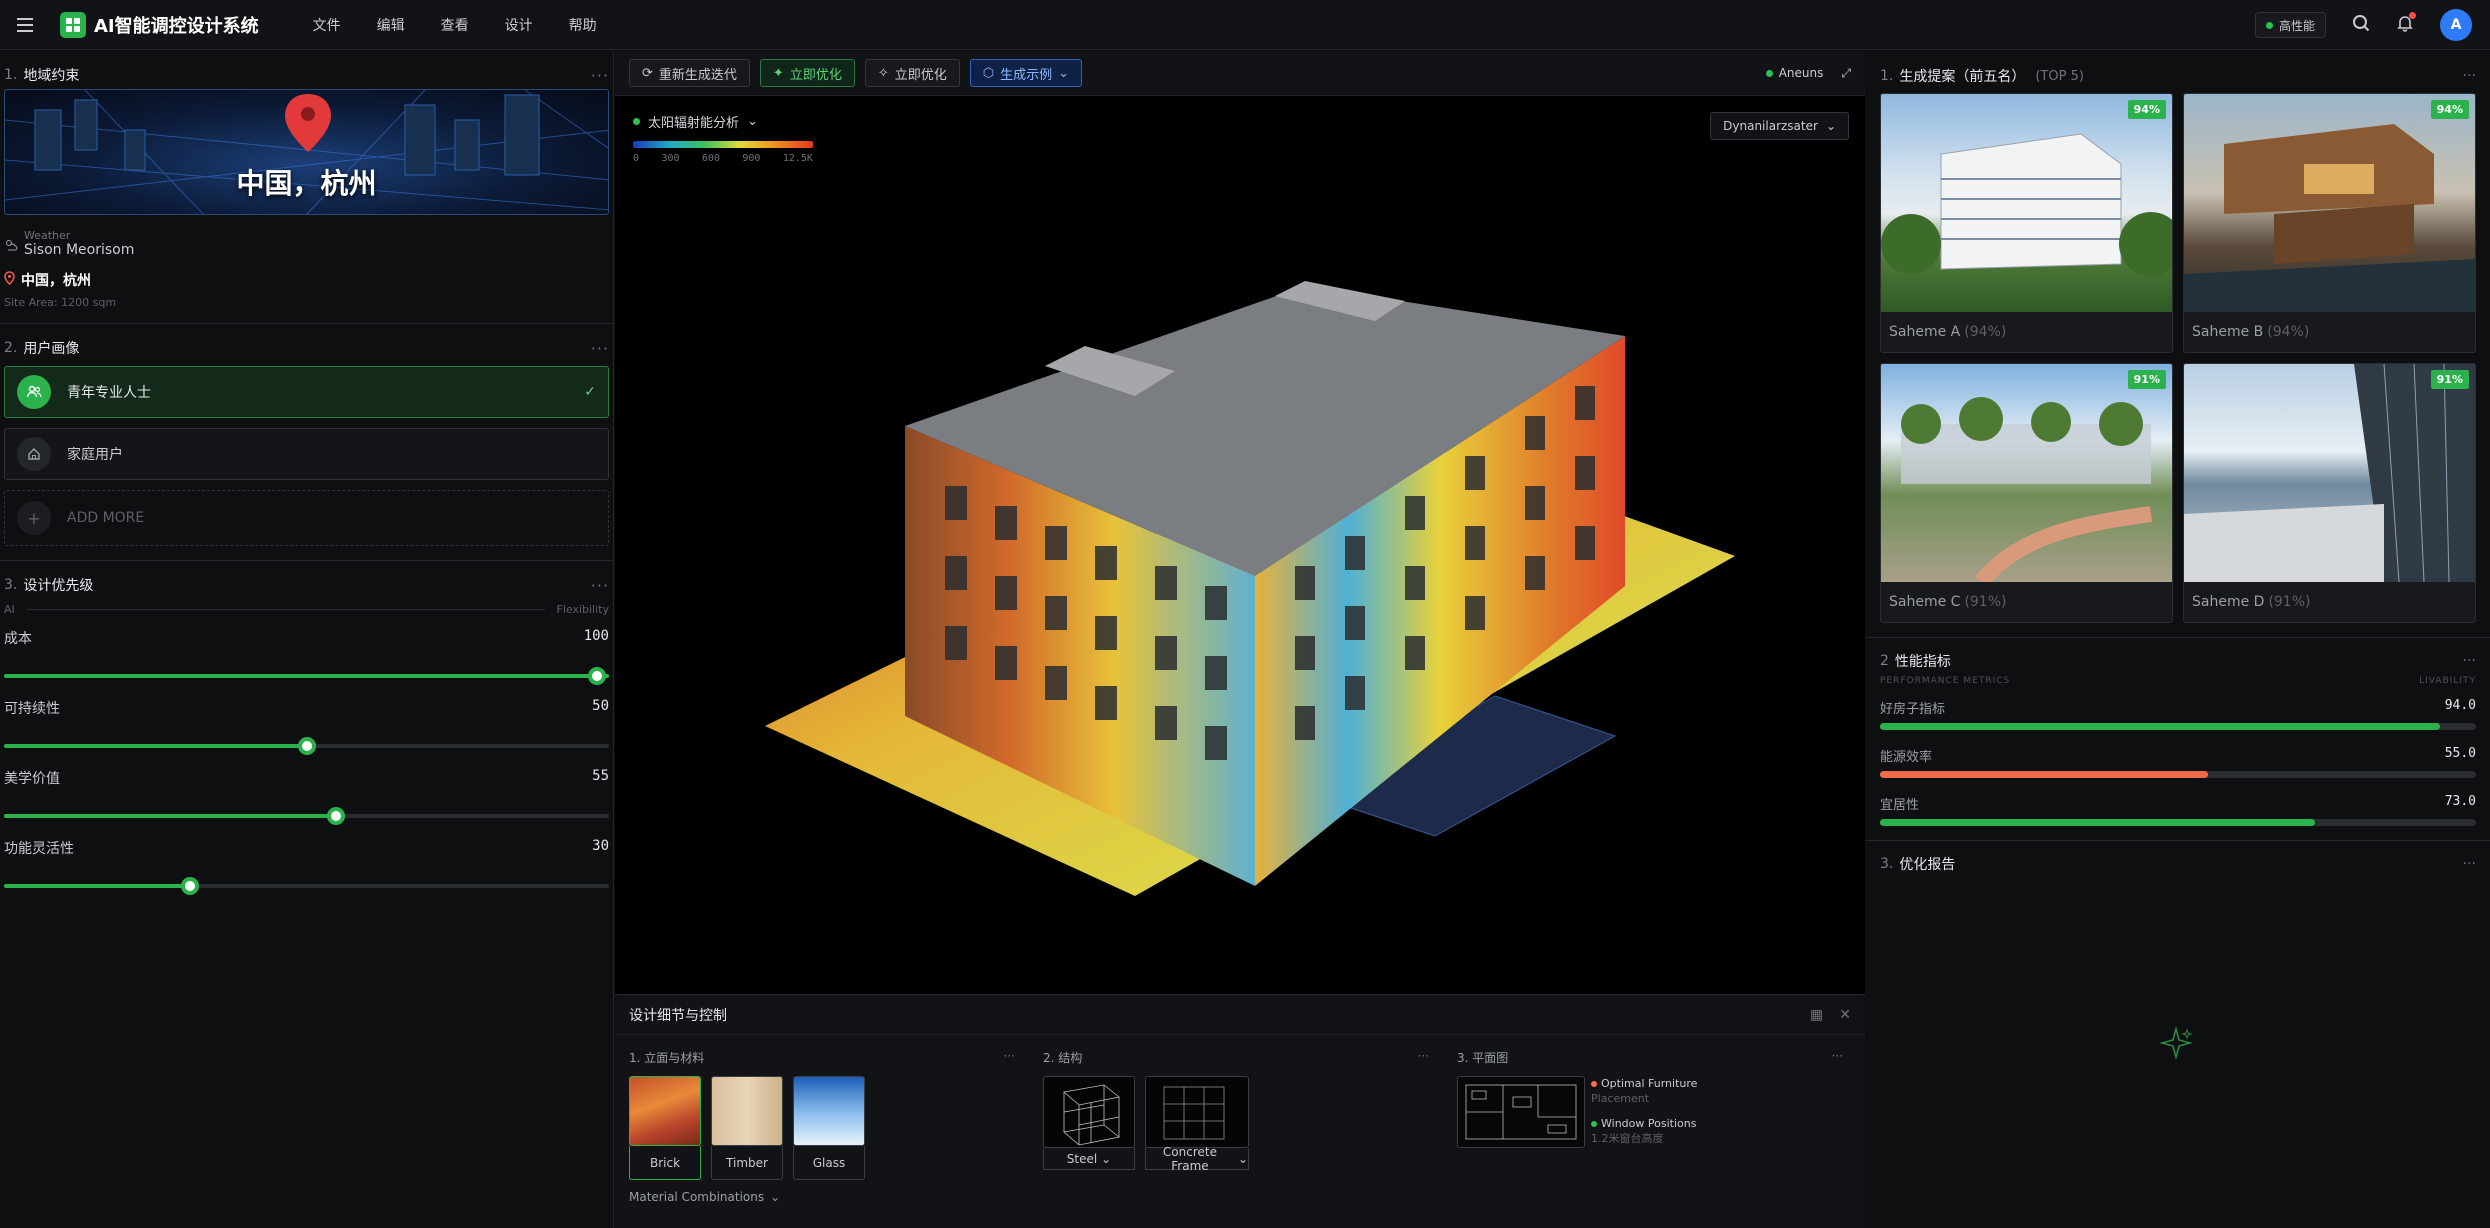 This screenshot has width=2490, height=1228. Describe the element at coordinates (1816, 1015) in the screenshot. I see `grid-icon: ▦` at that location.